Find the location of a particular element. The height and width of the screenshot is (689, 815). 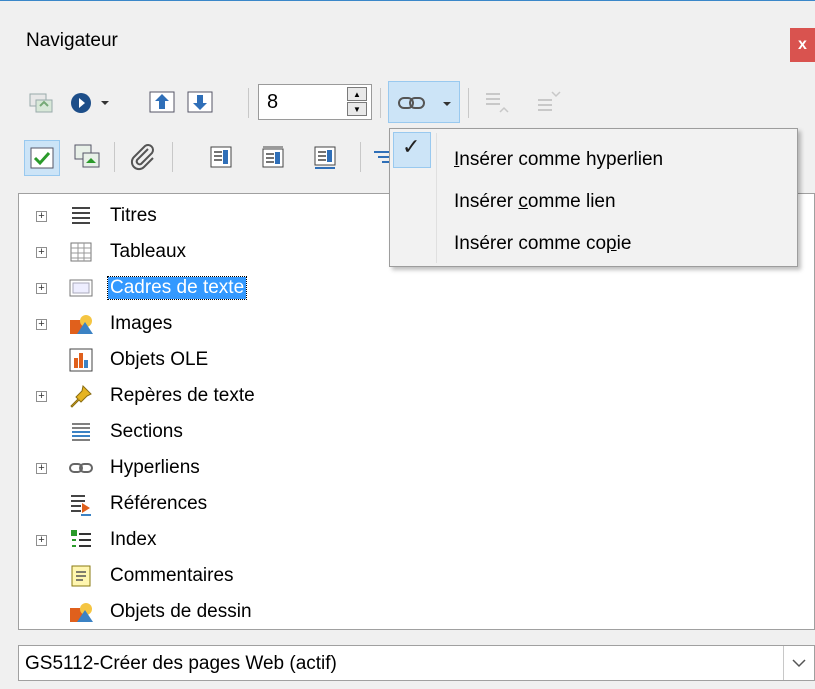

close-button: x is located at coordinates (802, 45).